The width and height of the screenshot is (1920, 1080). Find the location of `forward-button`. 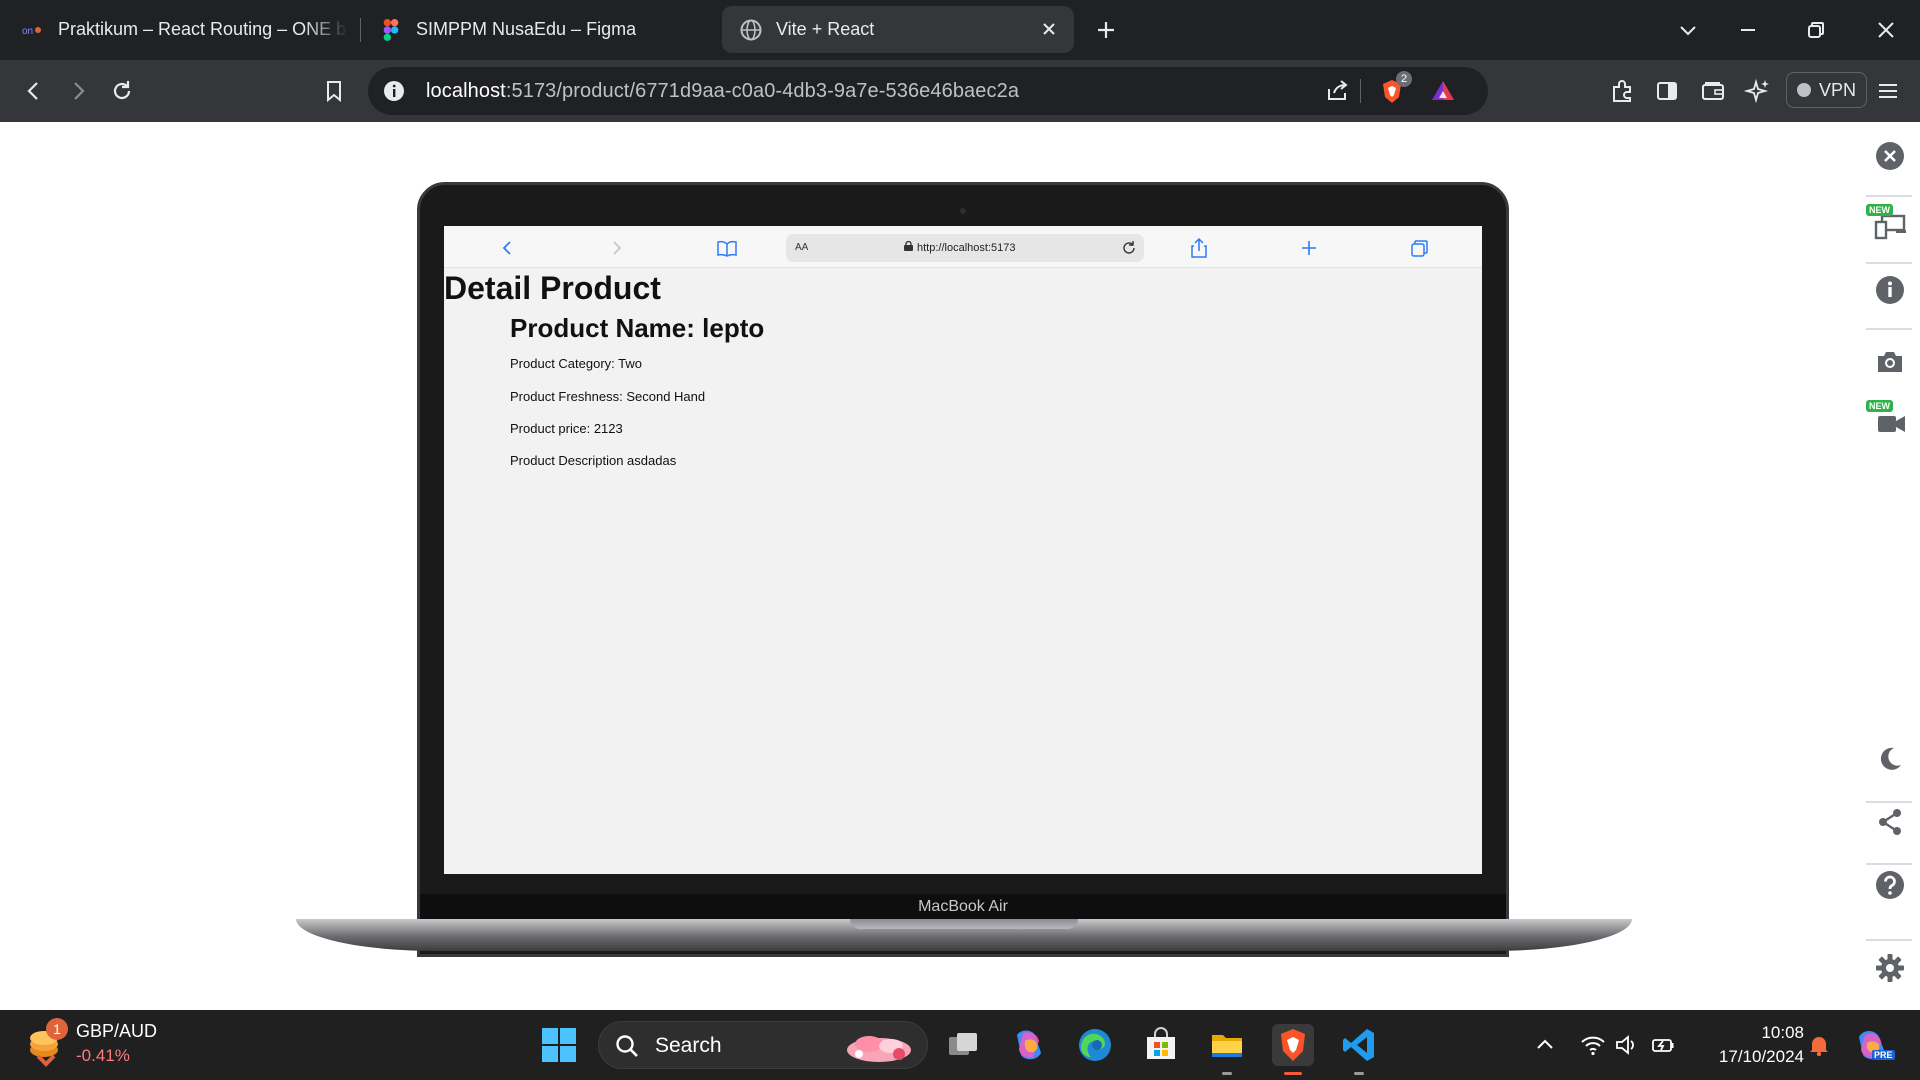

forward-button is located at coordinates (78, 91).